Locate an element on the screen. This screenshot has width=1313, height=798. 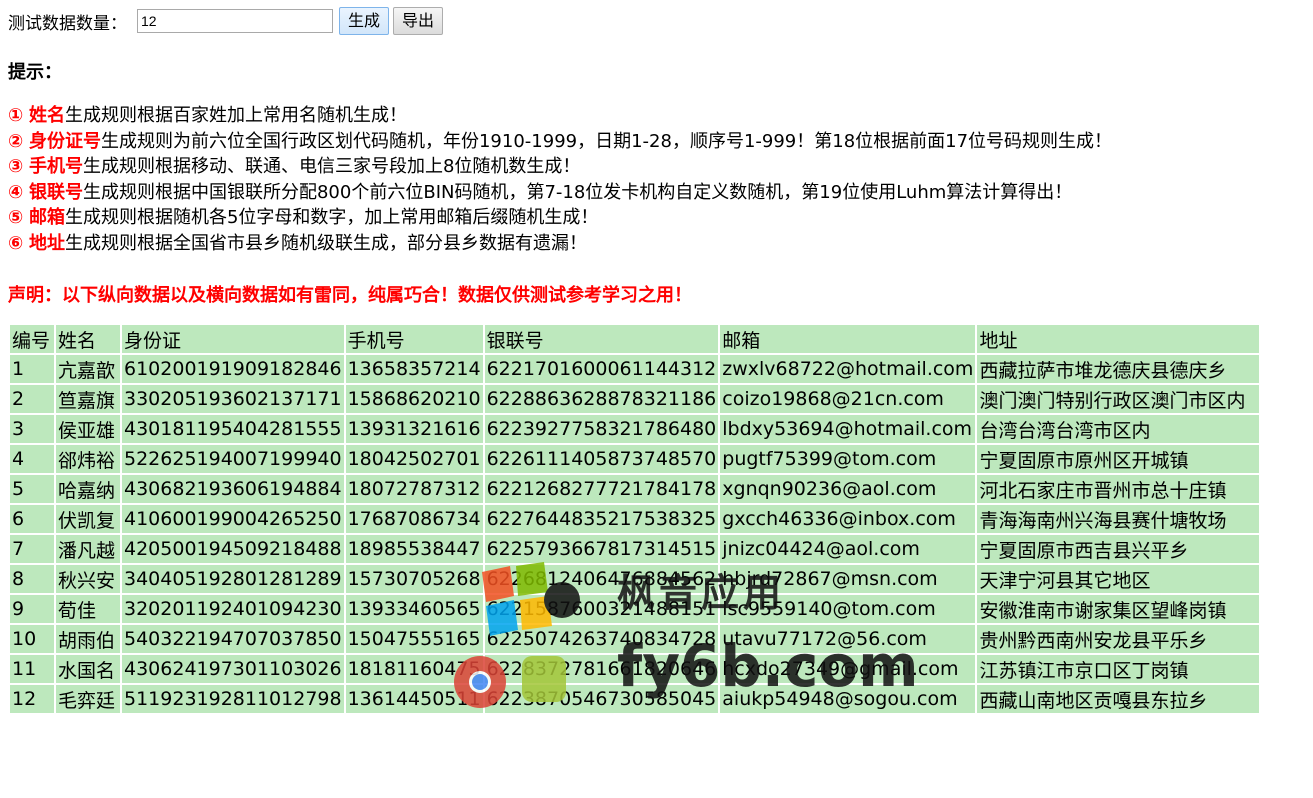
tip-text: 生成规则根据全国省市县乡随机级联生成，部分县乡数据有遗漏！ is located at coordinates (325, 243).